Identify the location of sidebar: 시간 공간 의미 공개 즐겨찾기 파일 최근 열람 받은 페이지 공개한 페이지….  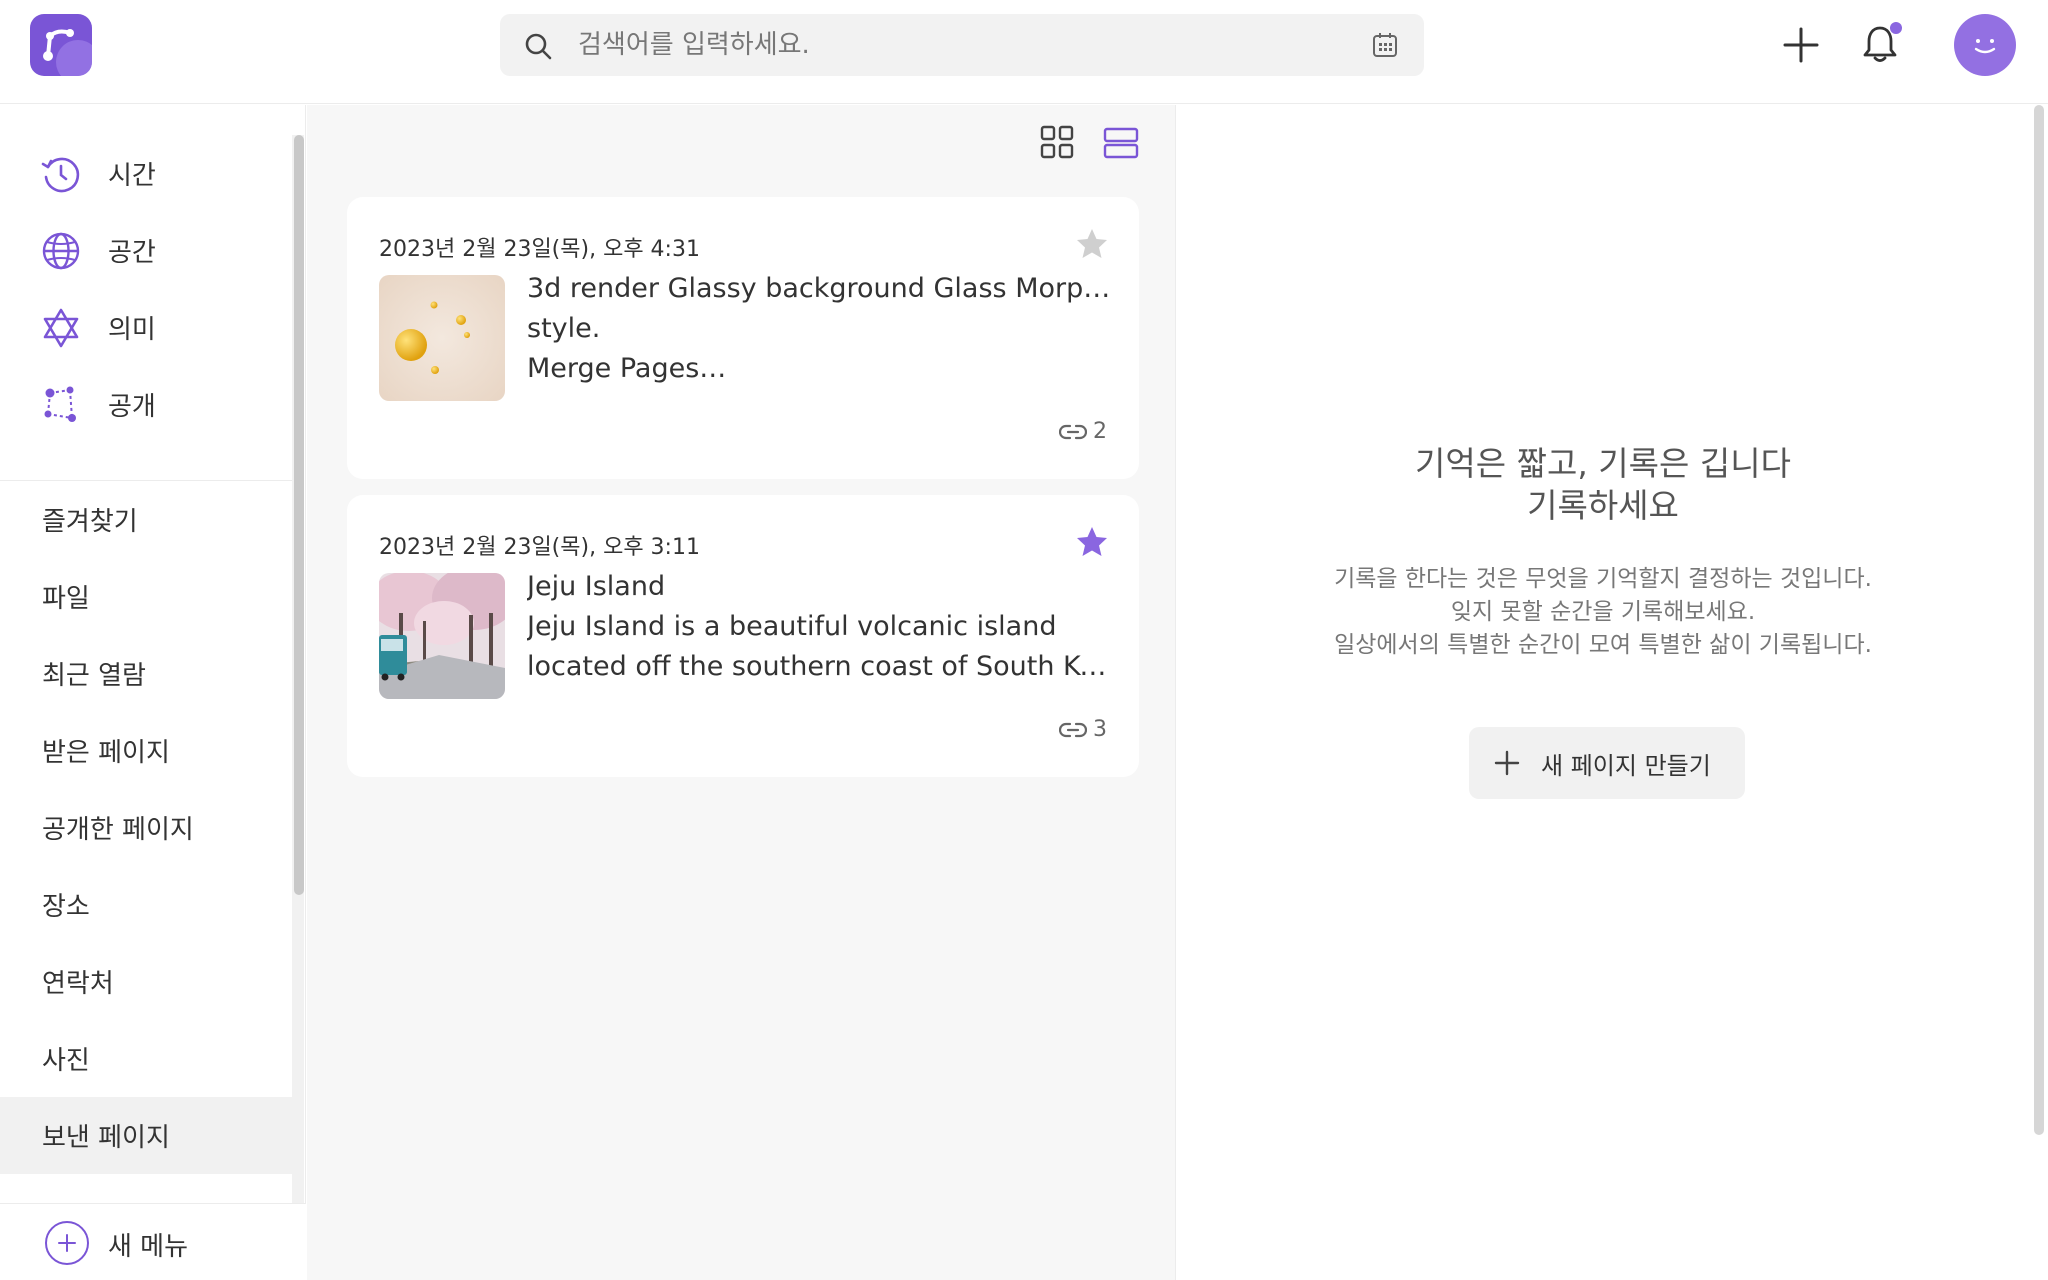
(153, 692).